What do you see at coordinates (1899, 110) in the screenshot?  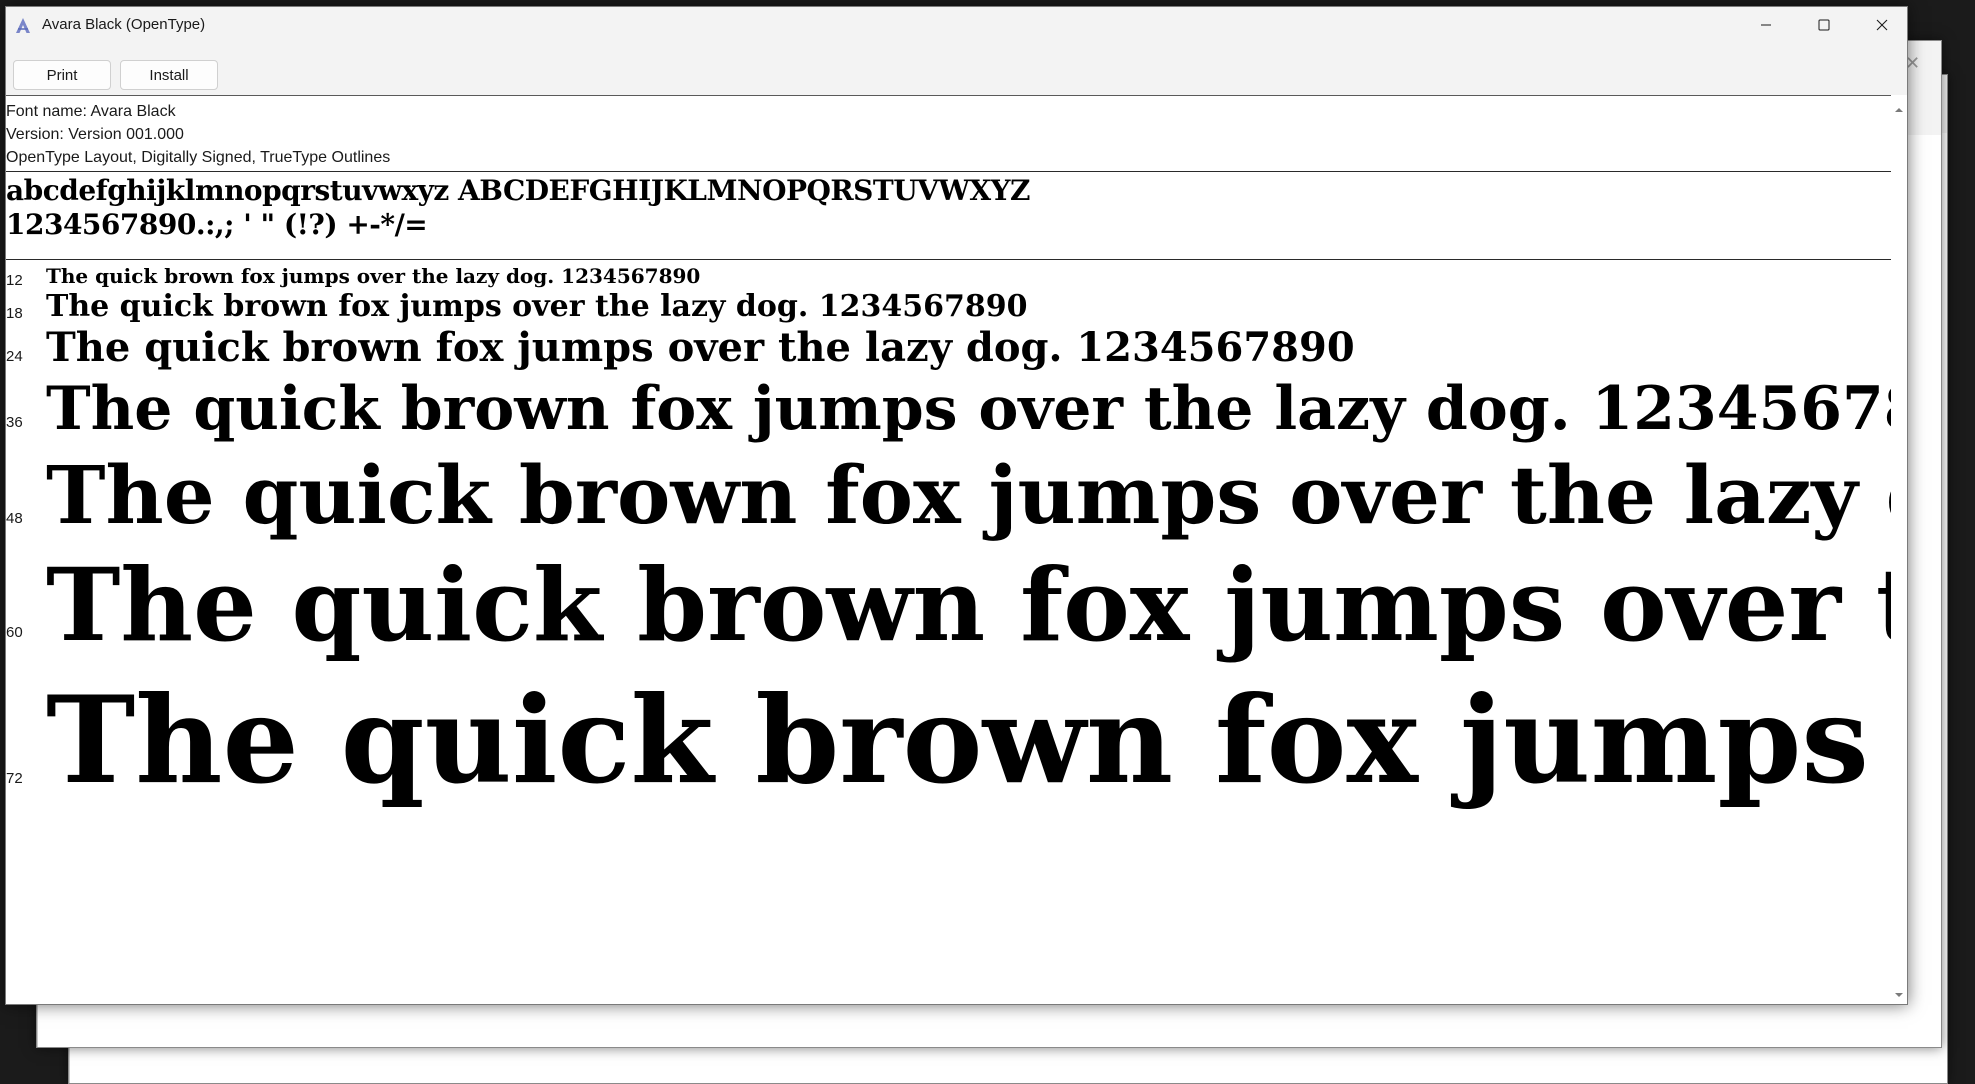 I see `scroll-up-icon` at bounding box center [1899, 110].